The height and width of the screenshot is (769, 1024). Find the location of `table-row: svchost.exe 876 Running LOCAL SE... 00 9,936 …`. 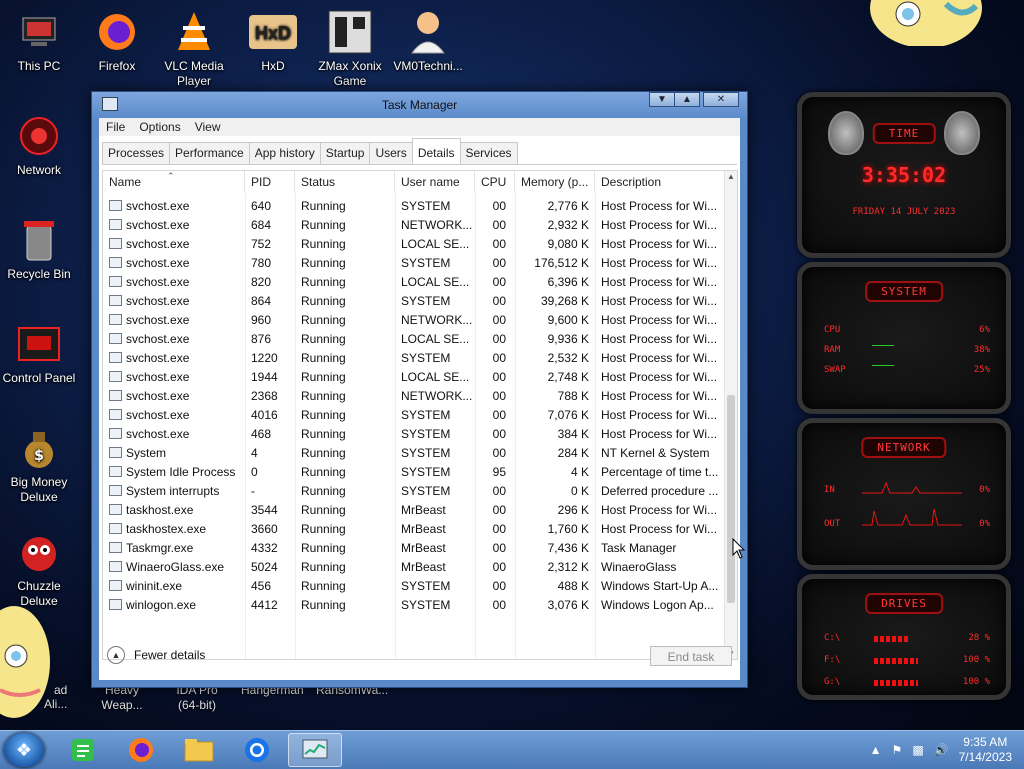

table-row: svchost.exe 876 Running LOCAL SE... 00 9,936 … is located at coordinates (415, 339).